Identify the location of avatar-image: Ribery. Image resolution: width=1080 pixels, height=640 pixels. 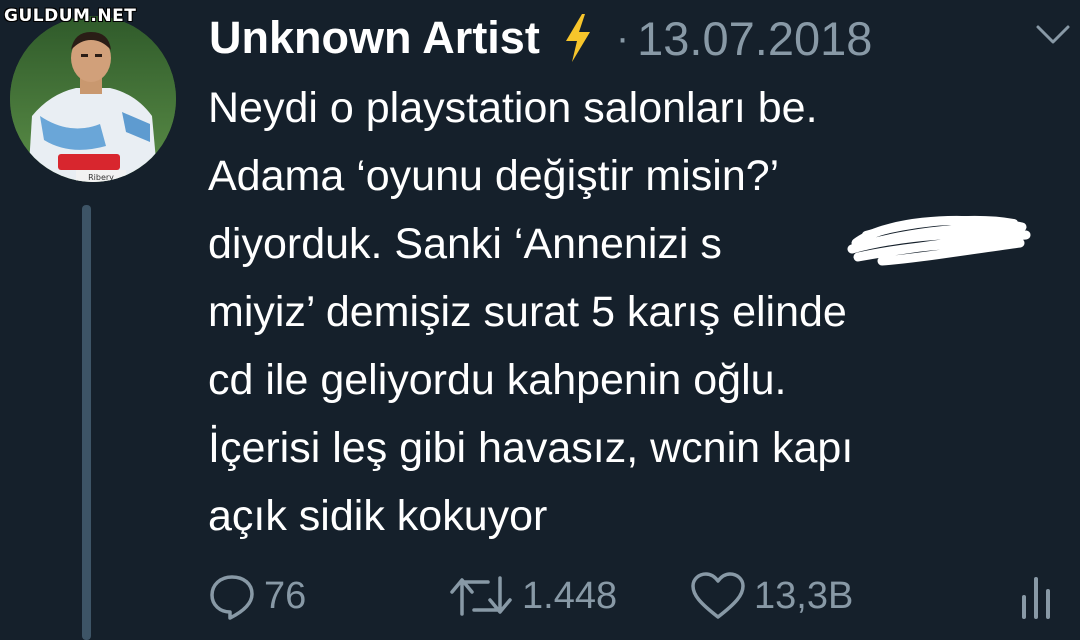
(93, 99).